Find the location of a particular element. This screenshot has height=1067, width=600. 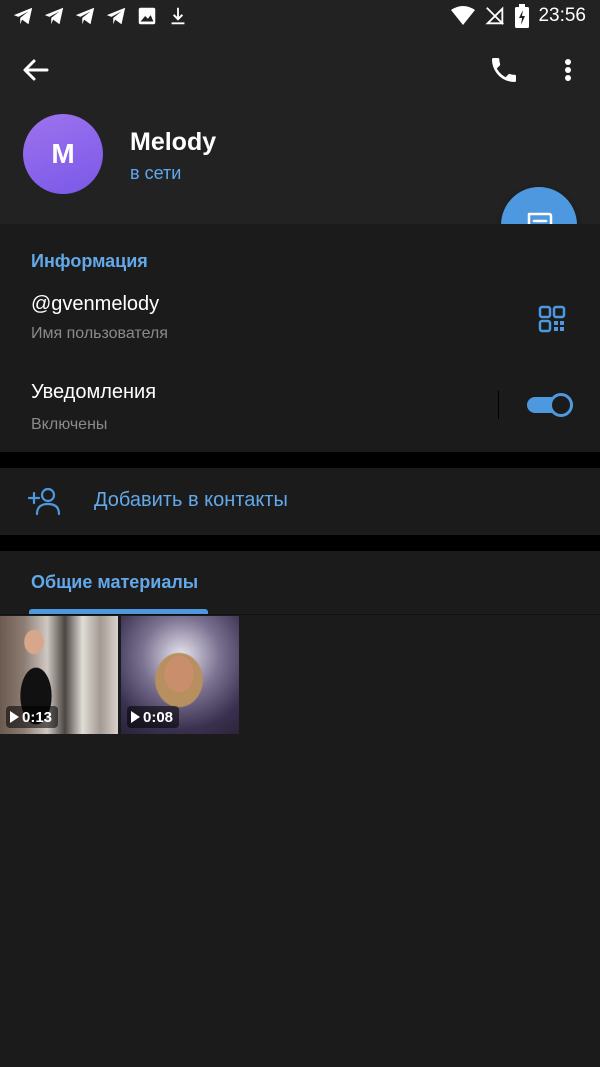

video-duration-badge: 0:08 is located at coordinates (153, 717).